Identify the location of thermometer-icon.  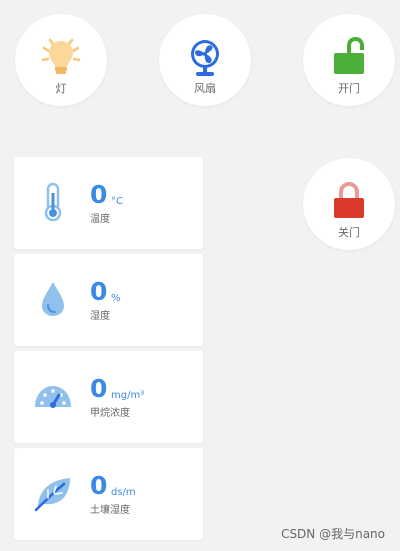
(53, 202).